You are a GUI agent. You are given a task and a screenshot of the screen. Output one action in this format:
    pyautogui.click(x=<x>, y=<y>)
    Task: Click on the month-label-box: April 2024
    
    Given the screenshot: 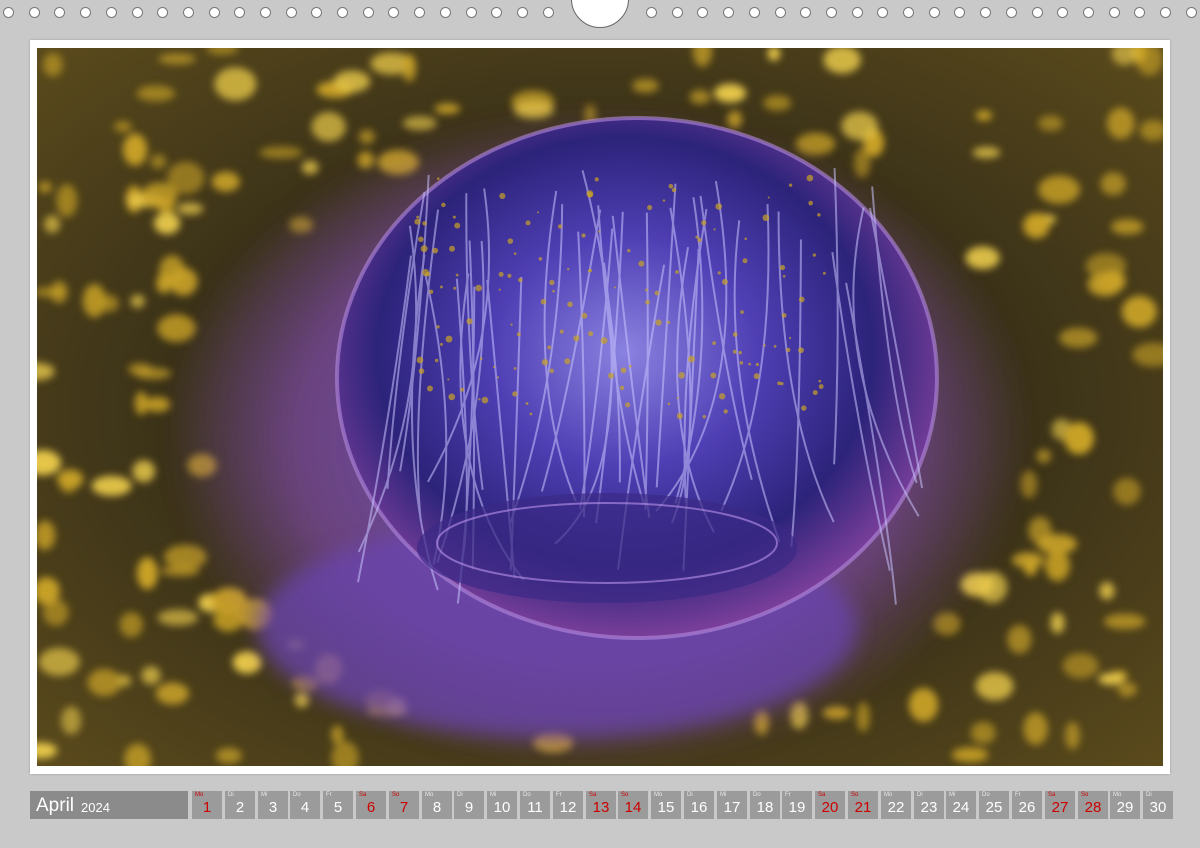 What is the action you would take?
    pyautogui.click(x=109, y=805)
    